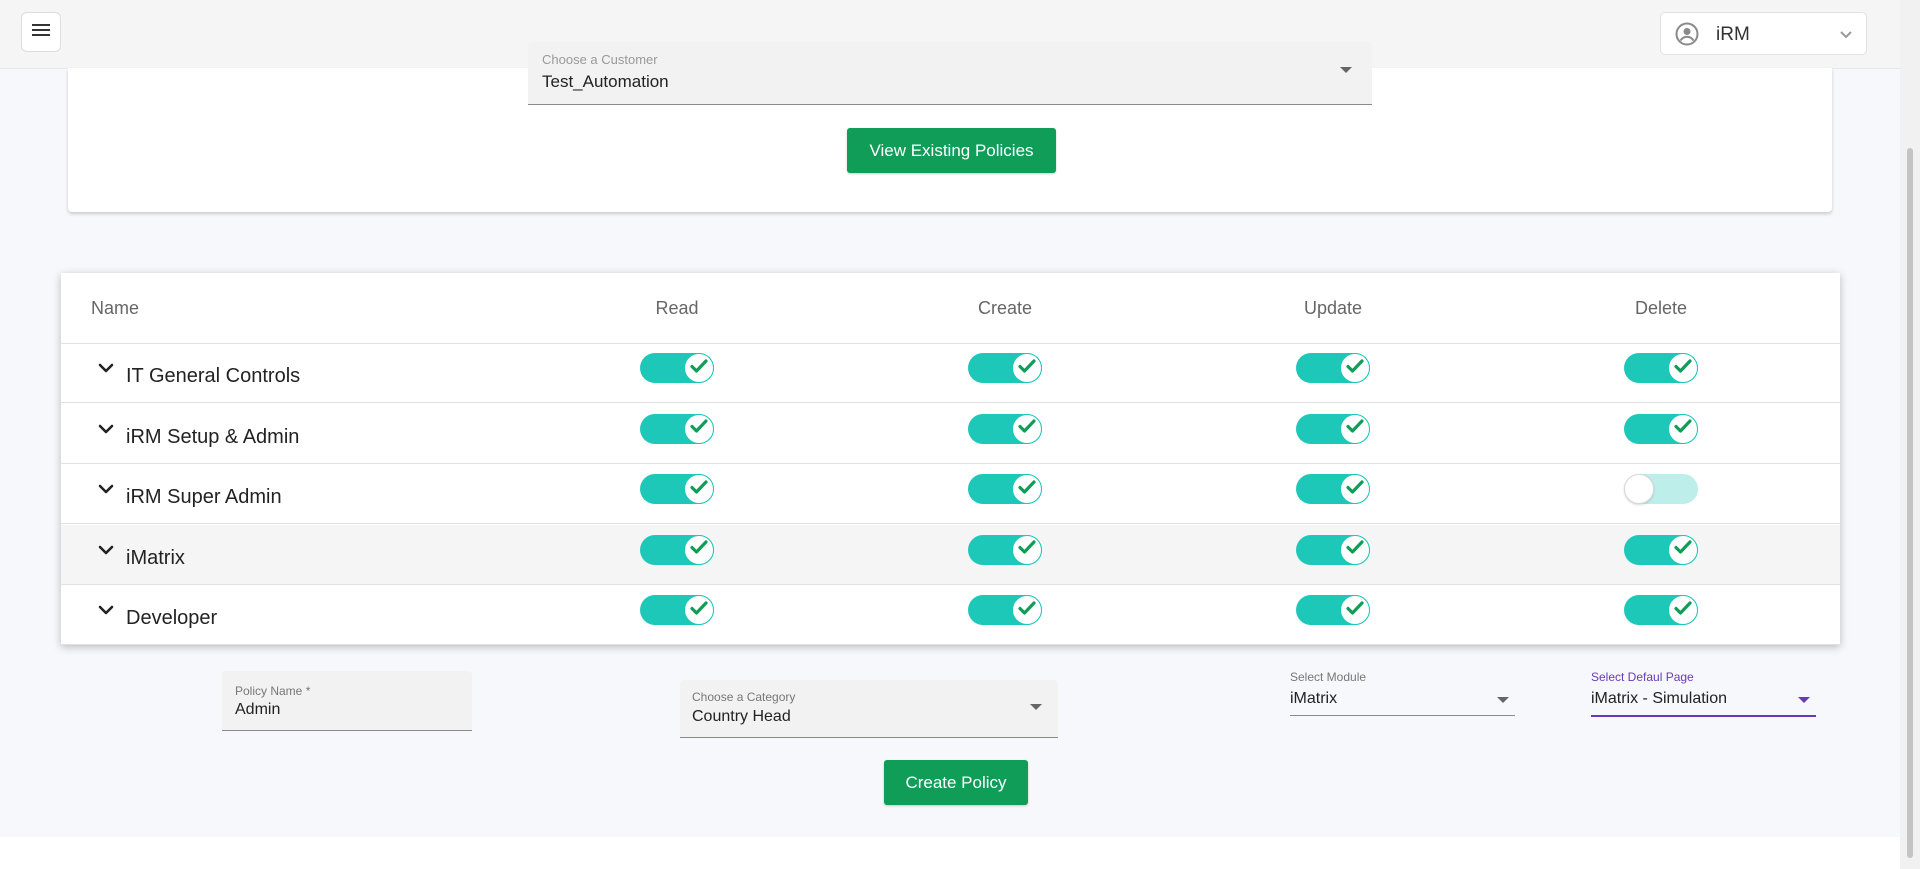 The width and height of the screenshot is (1920, 869). I want to click on customer-select-value: Test_Automation, so click(605, 81).